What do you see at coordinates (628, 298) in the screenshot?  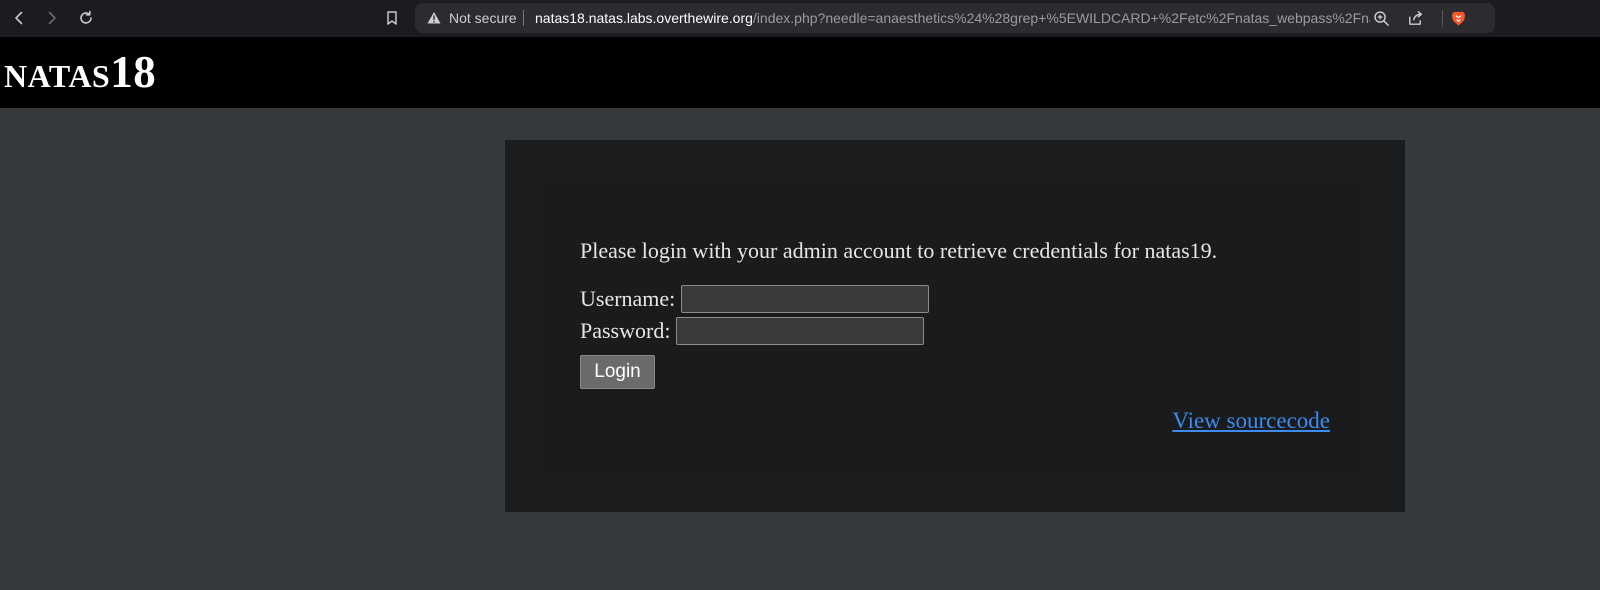 I see `username-label: Username:` at bounding box center [628, 298].